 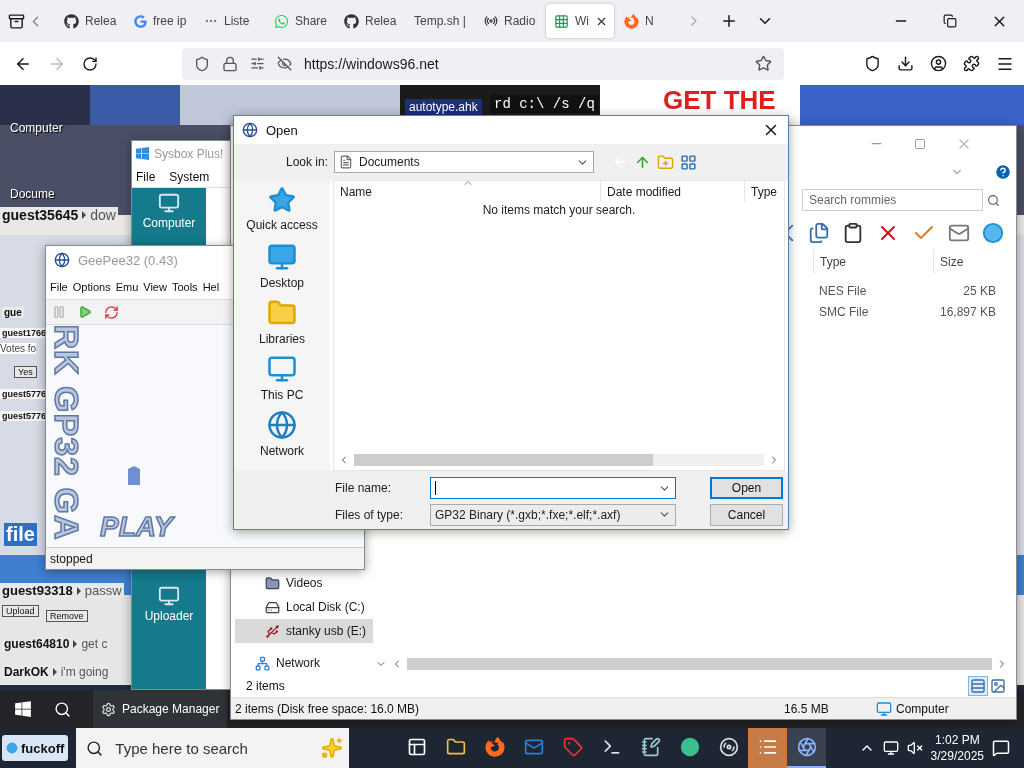 I want to click on app-icon, so click(x=250, y=130).